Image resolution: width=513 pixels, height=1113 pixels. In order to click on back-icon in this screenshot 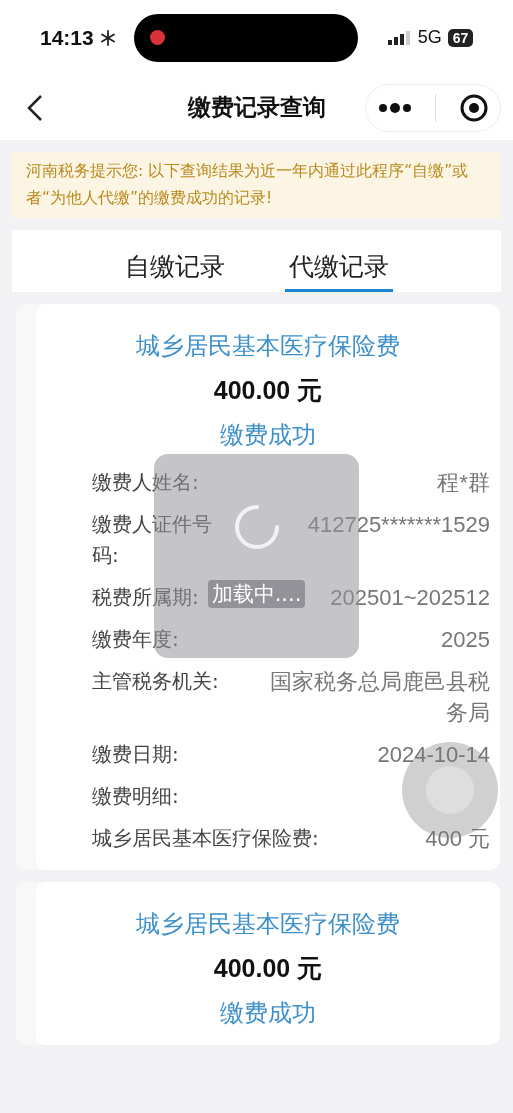, I will do `click(35, 107)`.